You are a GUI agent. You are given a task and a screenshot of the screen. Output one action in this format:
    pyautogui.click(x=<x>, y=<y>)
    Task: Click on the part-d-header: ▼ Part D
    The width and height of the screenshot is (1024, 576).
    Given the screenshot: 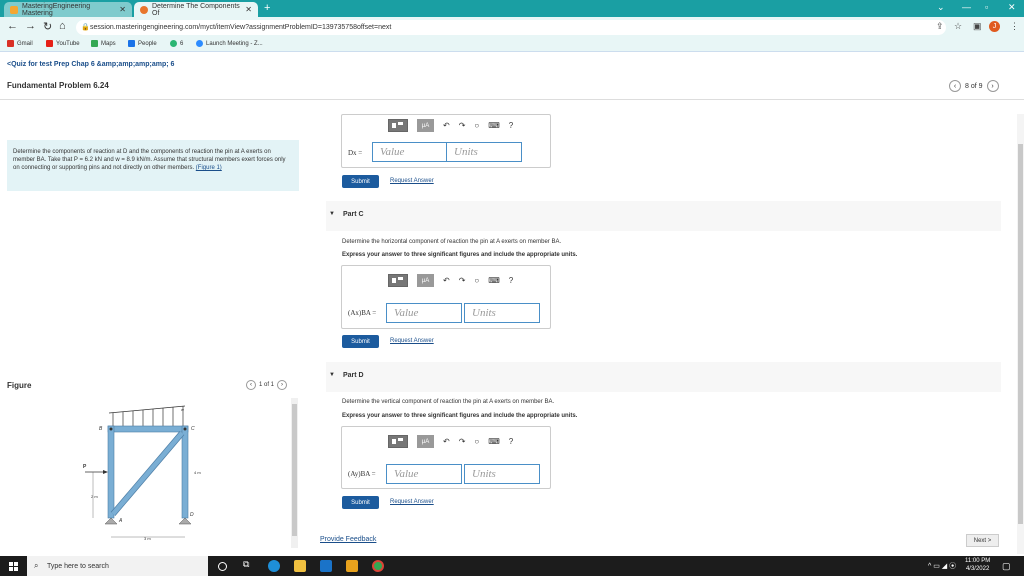 What is the action you would take?
    pyautogui.click(x=663, y=377)
    